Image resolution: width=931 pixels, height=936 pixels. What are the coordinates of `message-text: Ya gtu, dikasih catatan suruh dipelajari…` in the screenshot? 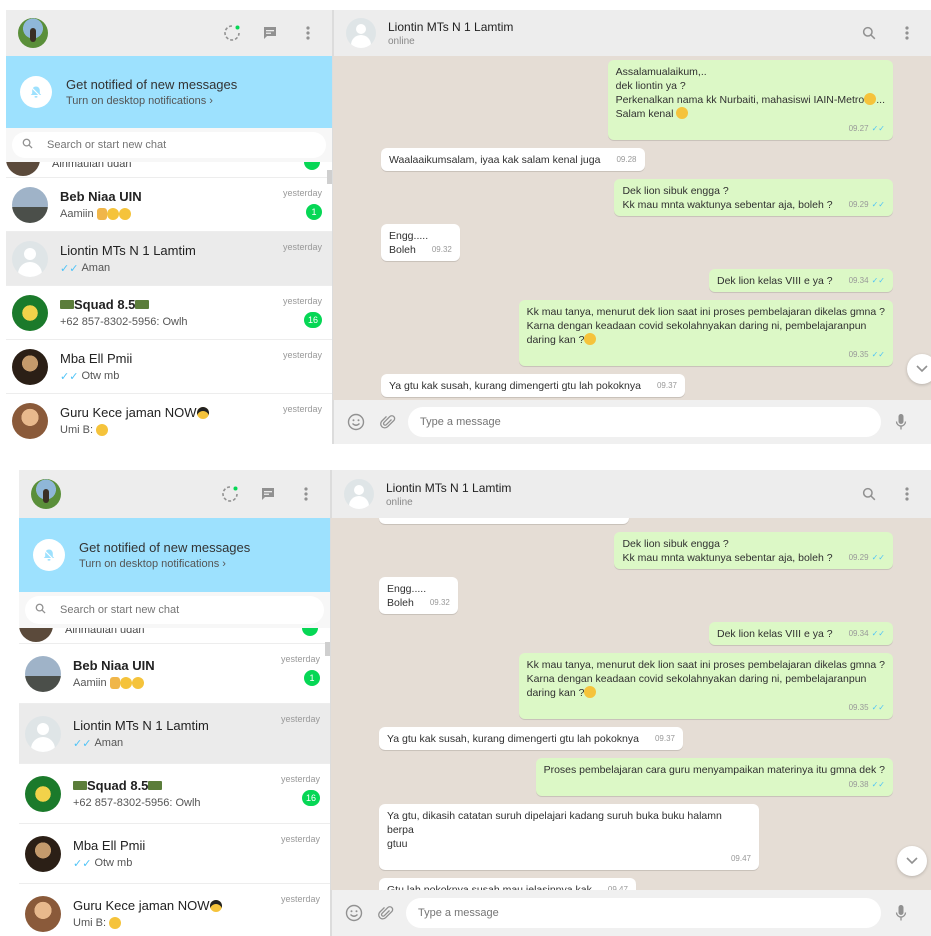 It's located at (554, 830).